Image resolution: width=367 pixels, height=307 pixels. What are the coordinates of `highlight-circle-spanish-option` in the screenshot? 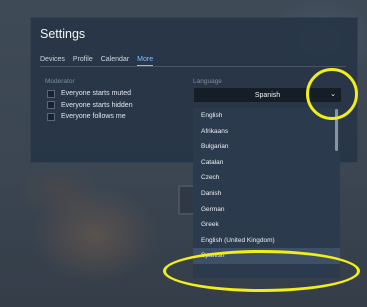 It's located at (261, 271).